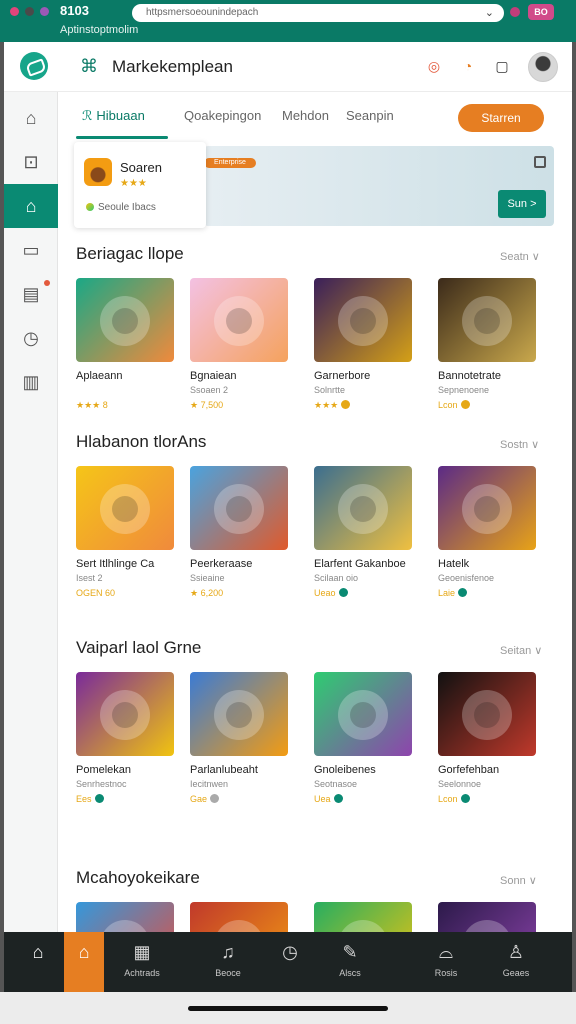 This screenshot has width=576, height=1024. I want to click on url-bar: httpsmersoeounindepach ⌄, so click(318, 13).